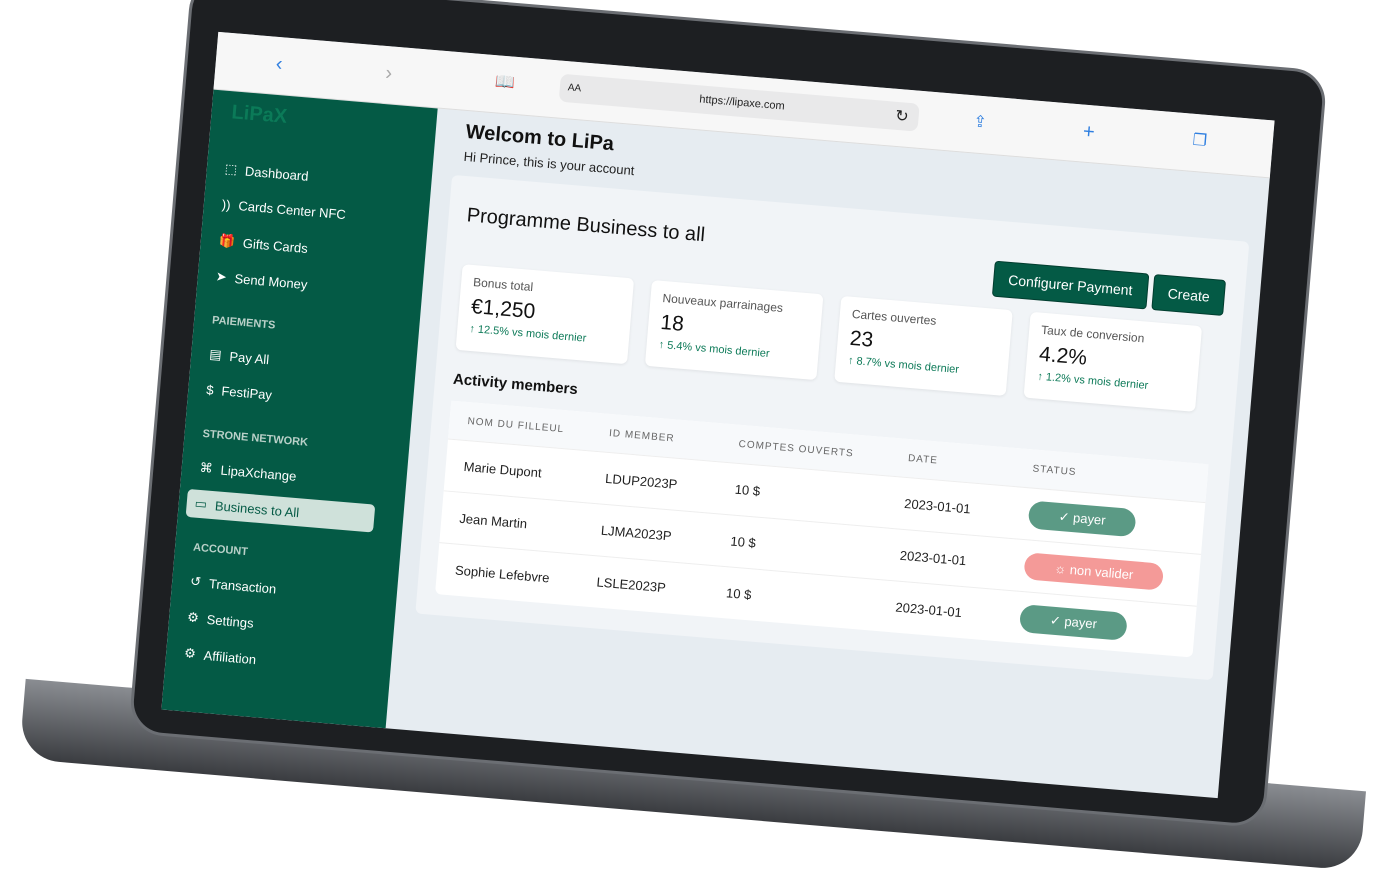  Describe the element at coordinates (923, 459) in the screenshot. I see `column-header: DATE` at that location.